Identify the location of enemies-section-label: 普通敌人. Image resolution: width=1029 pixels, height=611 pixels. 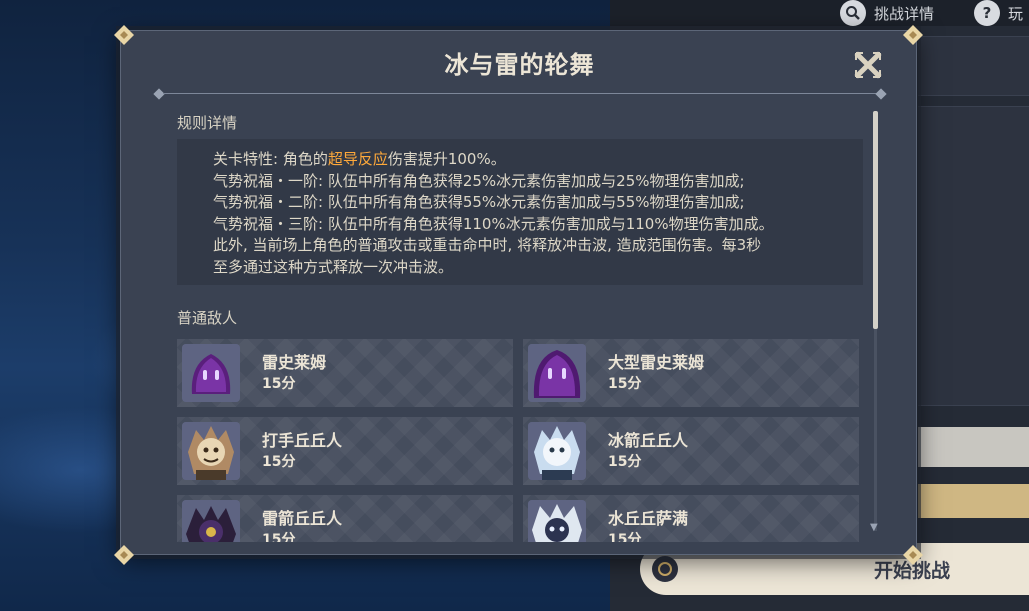
(207, 318).